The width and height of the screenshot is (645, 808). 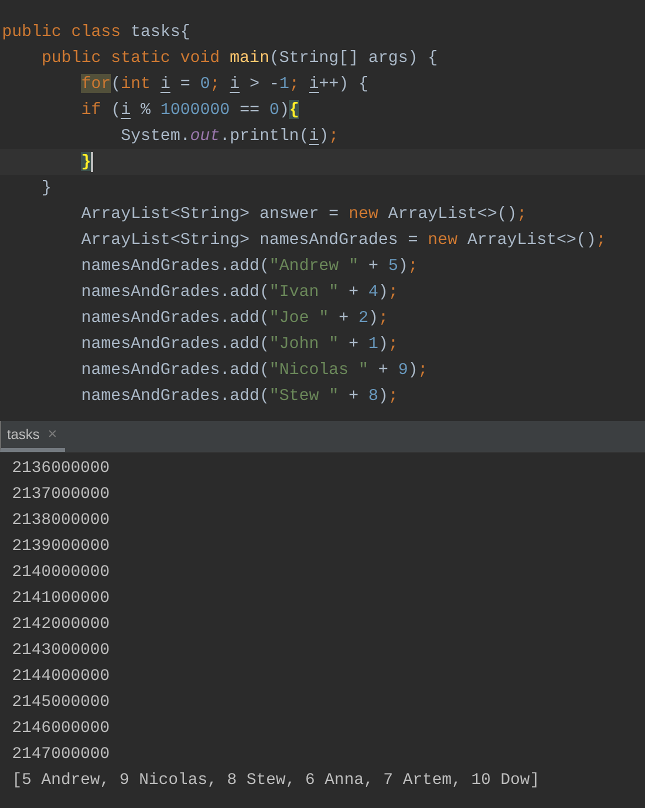 What do you see at coordinates (276, 779) in the screenshot?
I see `console-output-line: [5 Andrew, 9 Nicolas, 8 Stew, 6 Anna, 7 Artem, 10 Dow]` at bounding box center [276, 779].